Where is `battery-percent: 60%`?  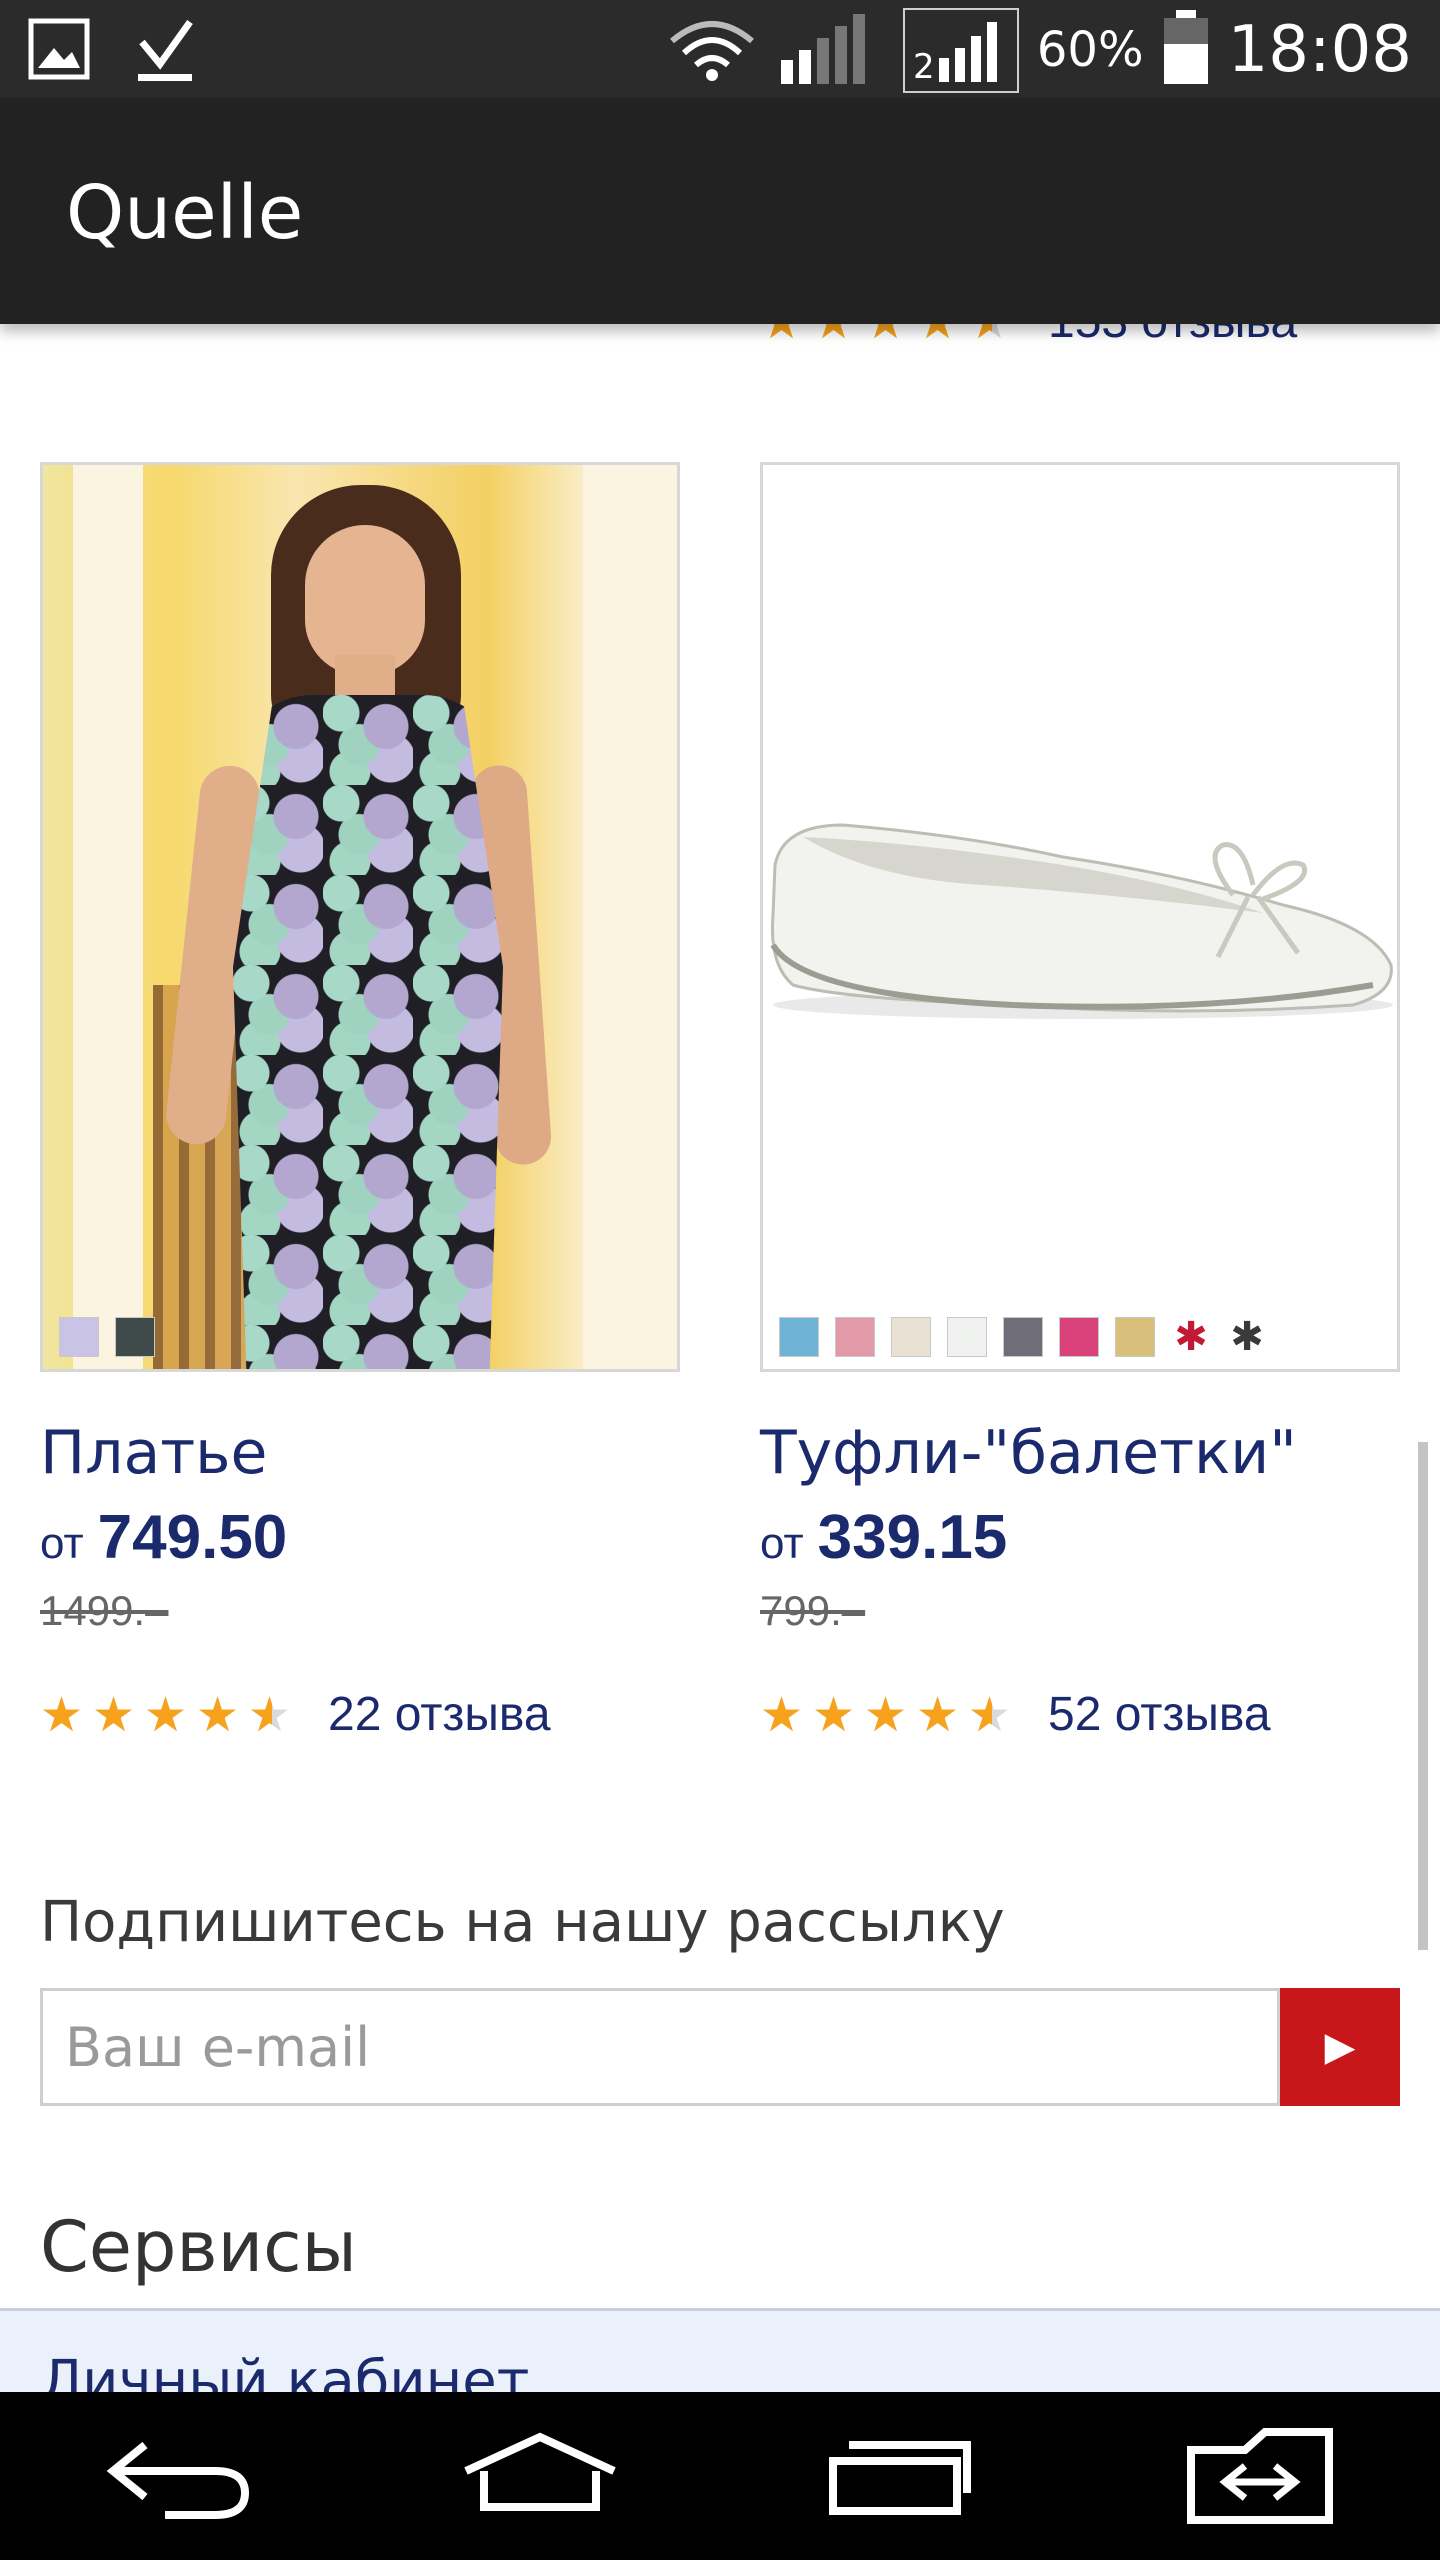 battery-percent: 60% is located at coordinates (1090, 50).